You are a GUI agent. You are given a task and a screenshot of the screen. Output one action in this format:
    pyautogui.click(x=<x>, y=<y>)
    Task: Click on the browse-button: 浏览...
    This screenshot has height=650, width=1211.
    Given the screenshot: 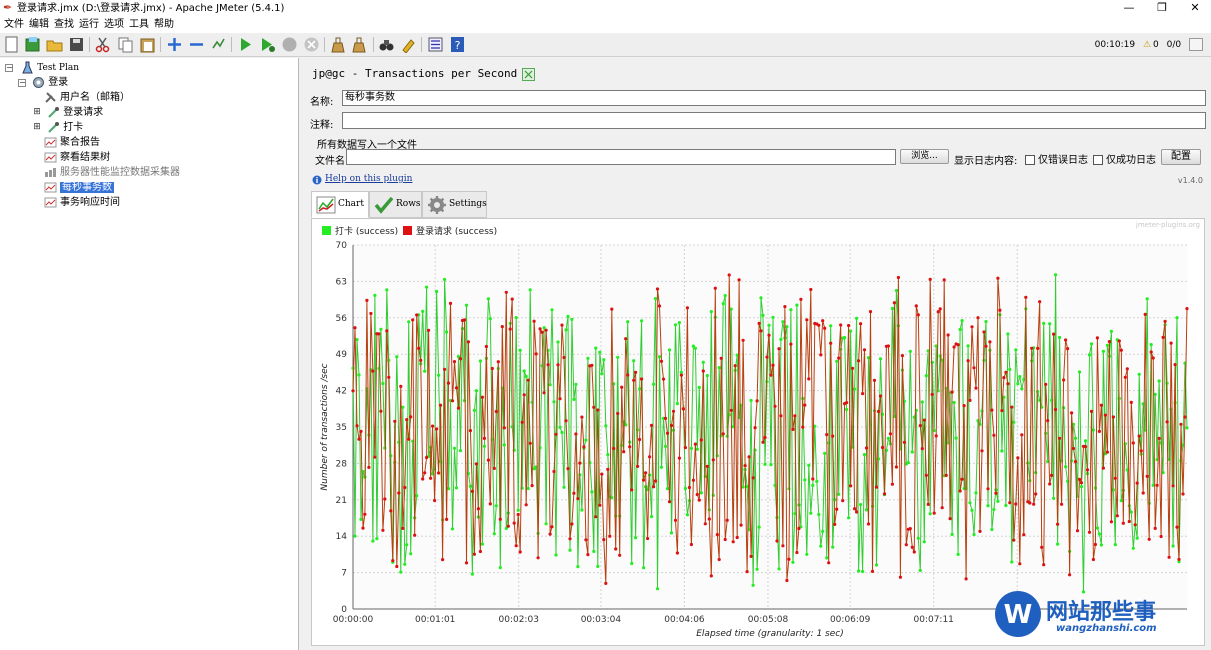 What is the action you would take?
    pyautogui.click(x=924, y=156)
    